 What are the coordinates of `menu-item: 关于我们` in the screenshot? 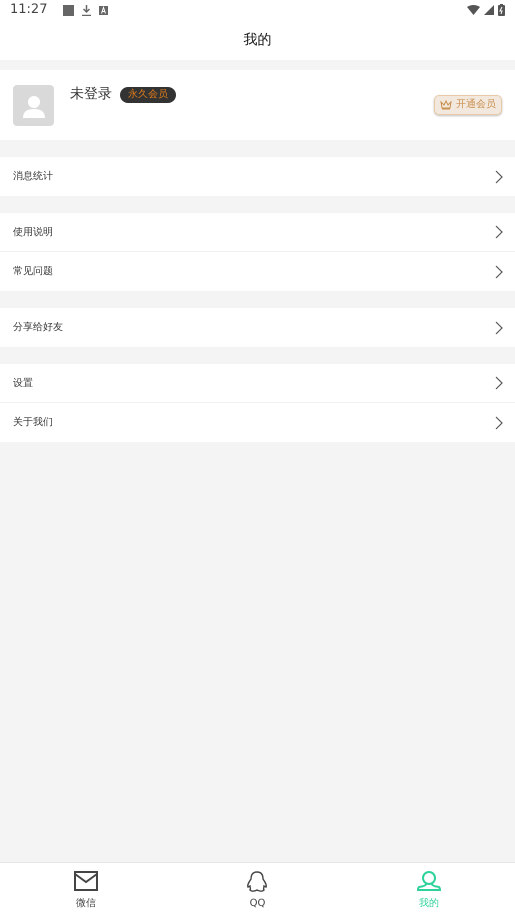 It's located at (257, 422).